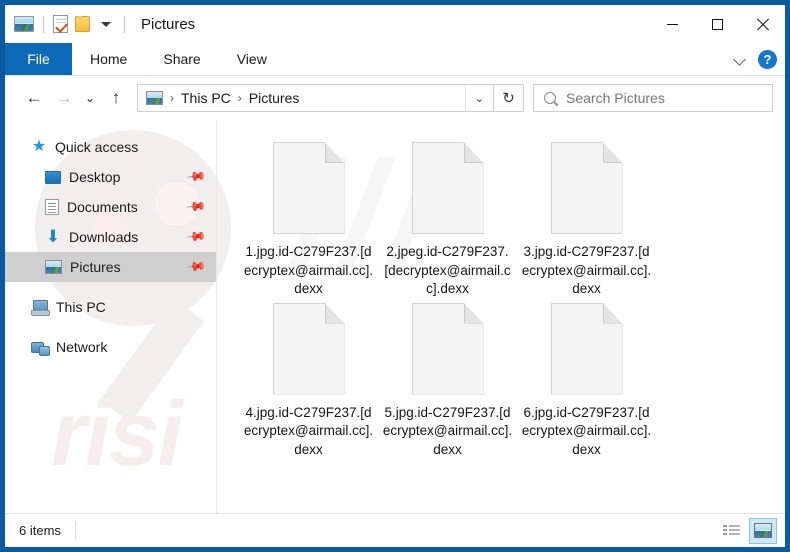 Image resolution: width=790 pixels, height=552 pixels. Describe the element at coordinates (767, 59) in the screenshot. I see `help-icon: ?` at that location.